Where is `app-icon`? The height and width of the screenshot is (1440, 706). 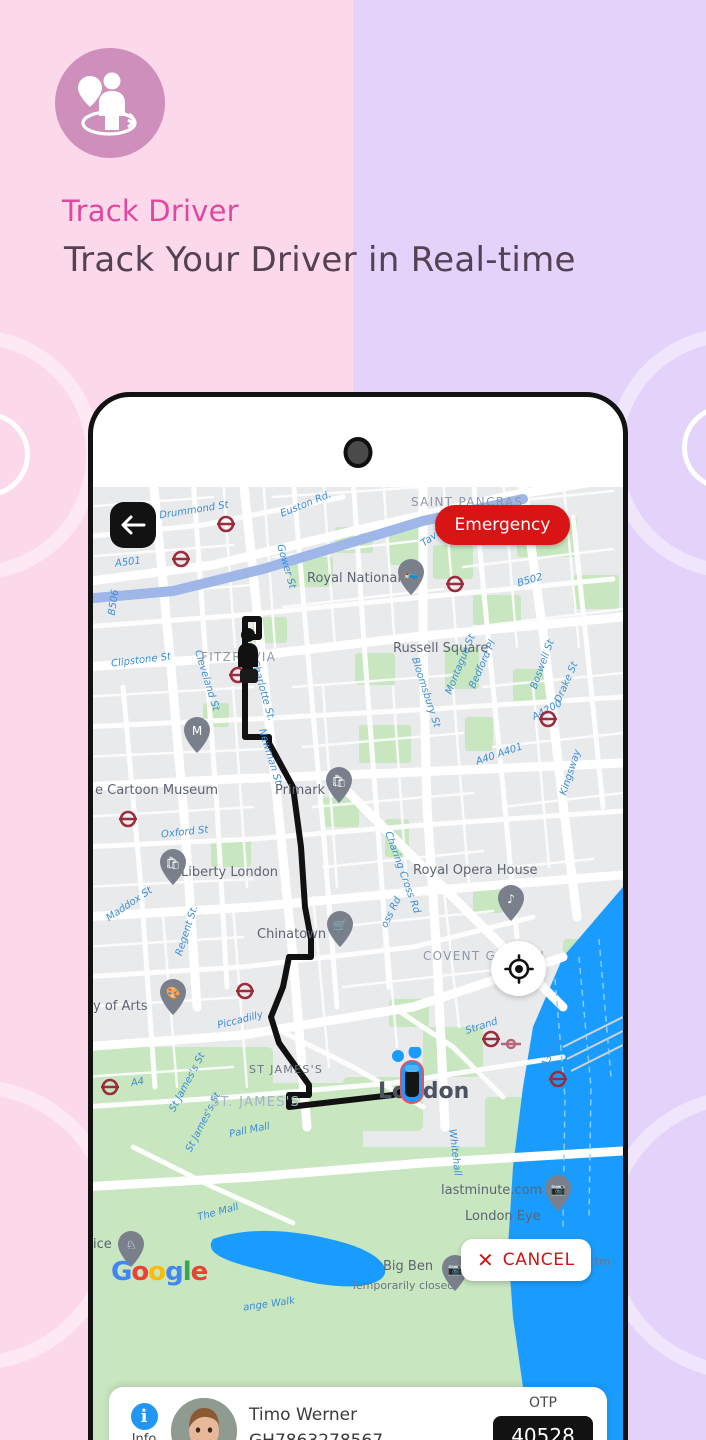
app-icon is located at coordinates (110, 103).